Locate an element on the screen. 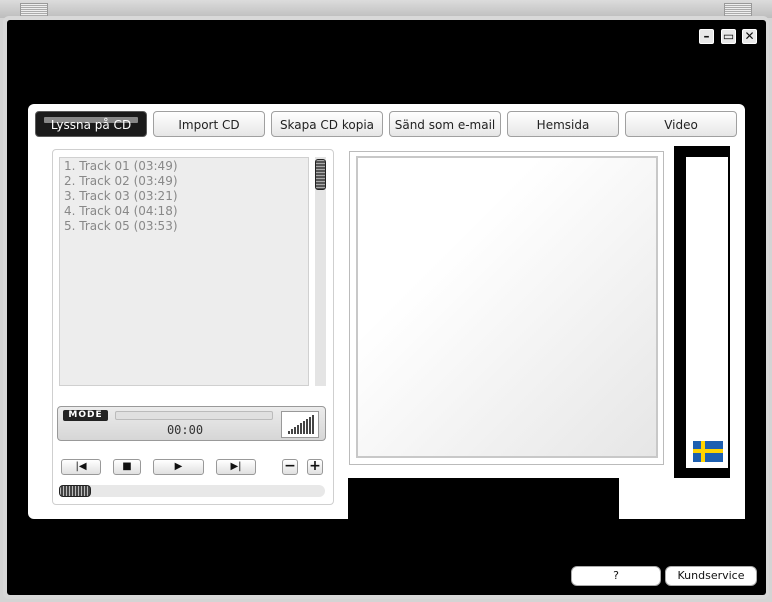 This screenshot has height=602, width=772. tab-label: Sänd som e-mail is located at coordinates (445, 125).